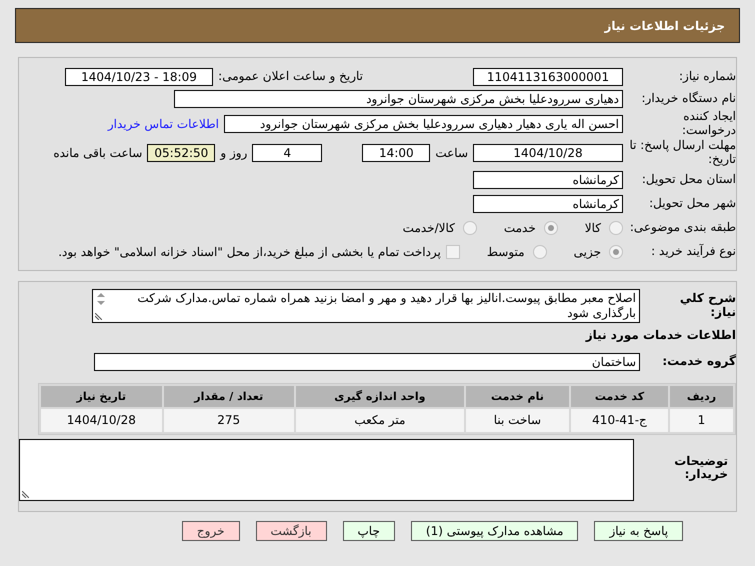 The image size is (755, 566). What do you see at coordinates (211, 530) in the screenshot?
I see `action-button: خروج` at bounding box center [211, 530].